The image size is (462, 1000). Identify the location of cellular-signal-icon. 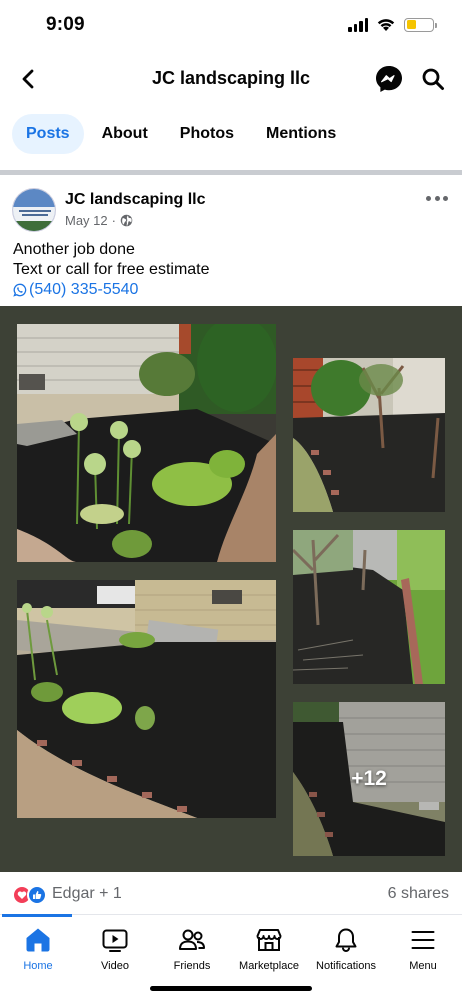
(358, 24).